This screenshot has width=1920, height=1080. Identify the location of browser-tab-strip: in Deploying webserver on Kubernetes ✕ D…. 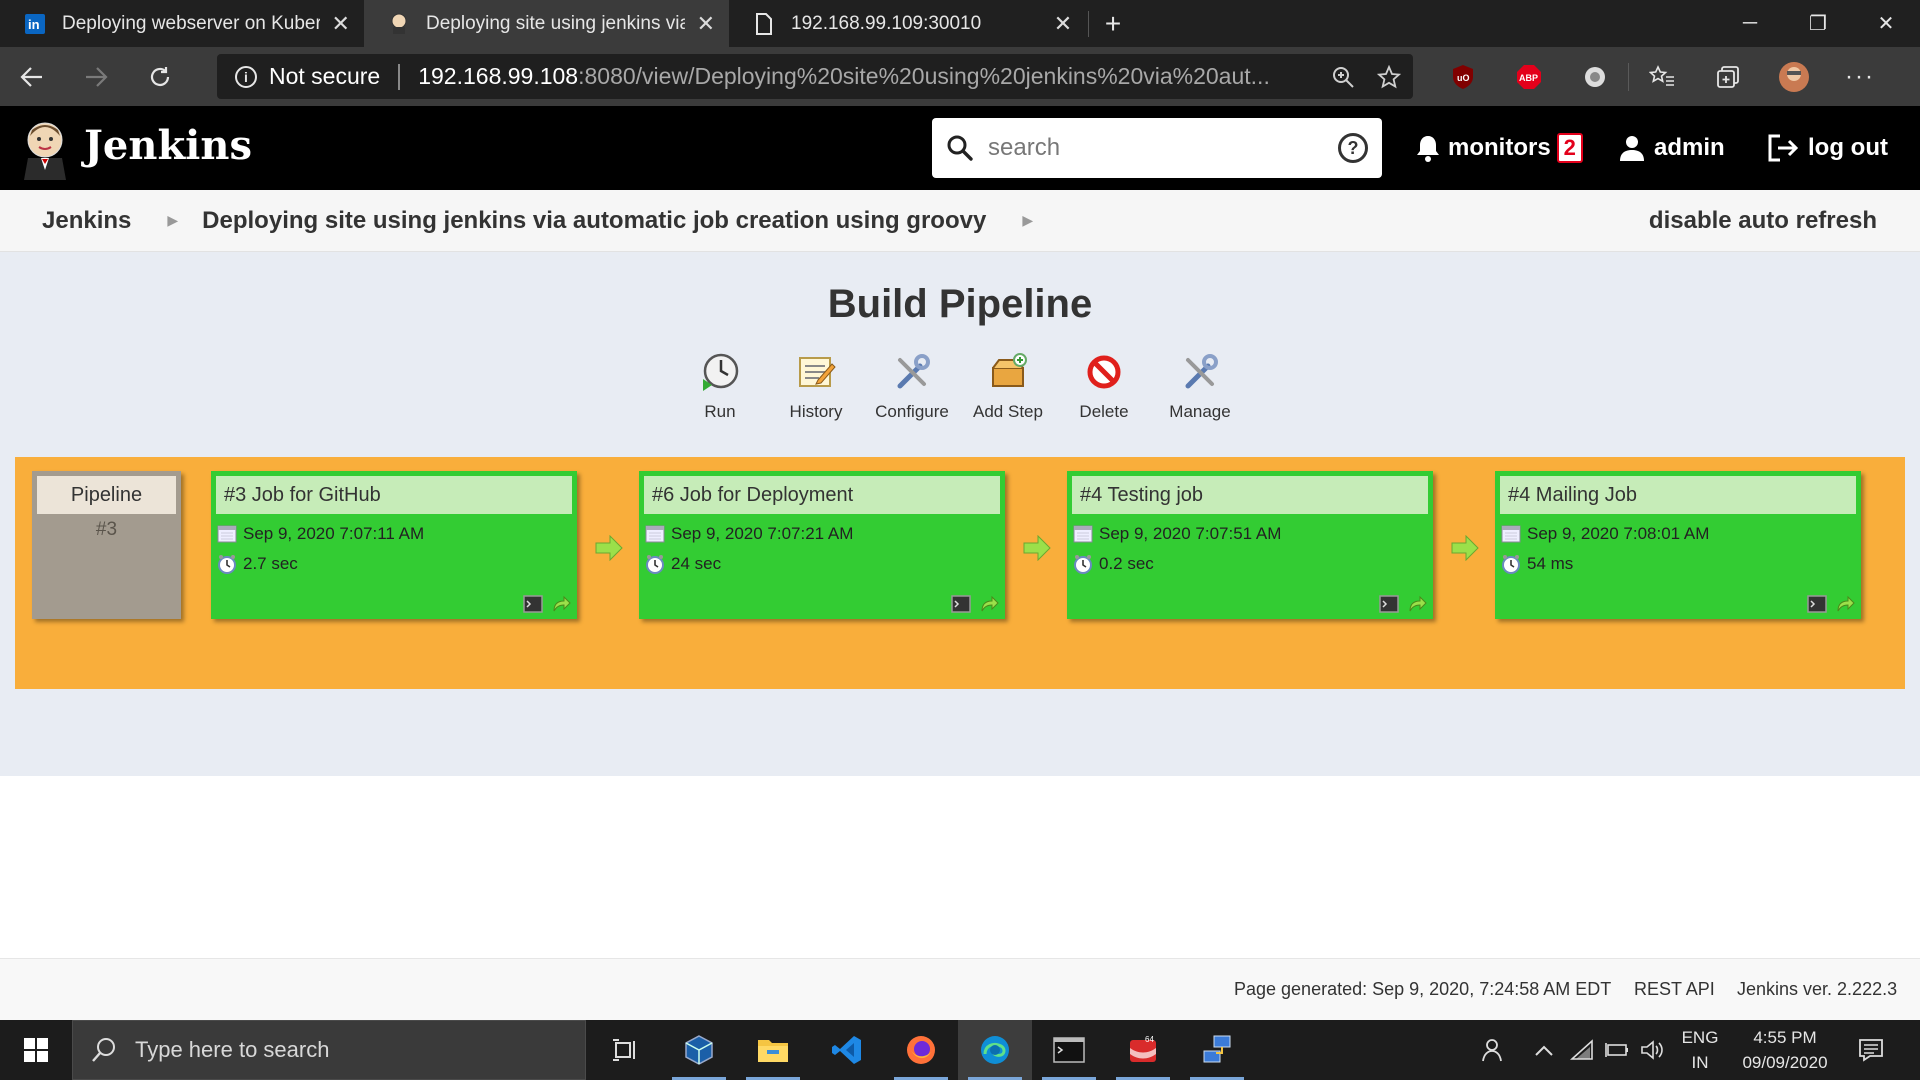
(960, 23).